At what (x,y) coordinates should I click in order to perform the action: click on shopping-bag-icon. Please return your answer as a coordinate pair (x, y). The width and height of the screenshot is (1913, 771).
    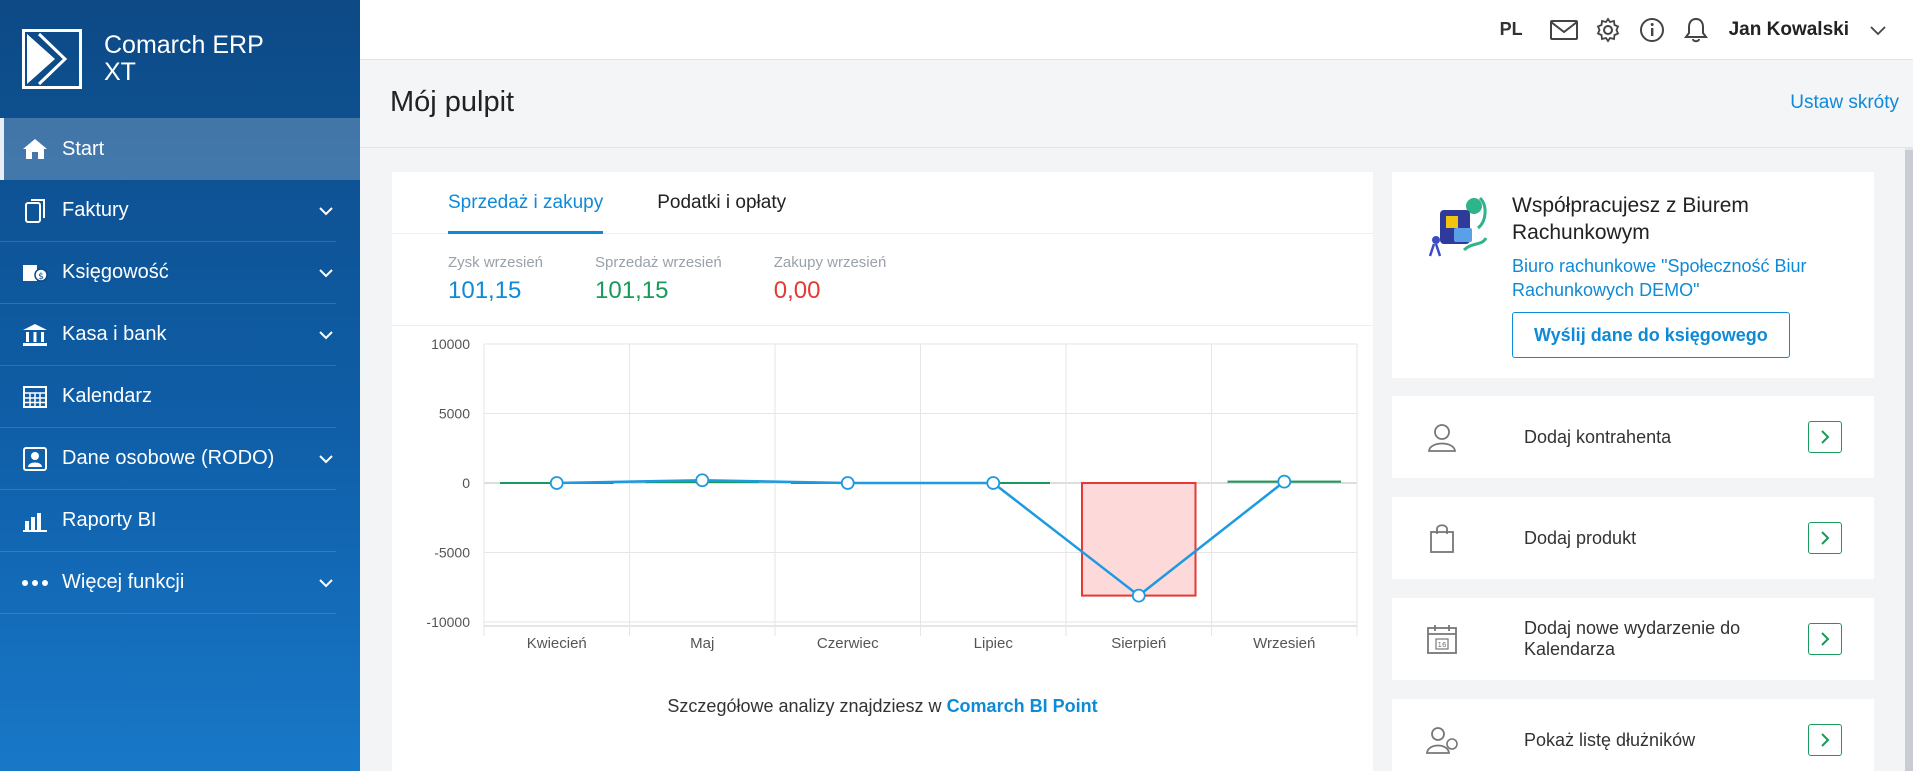
    Looking at the image, I should click on (1442, 538).